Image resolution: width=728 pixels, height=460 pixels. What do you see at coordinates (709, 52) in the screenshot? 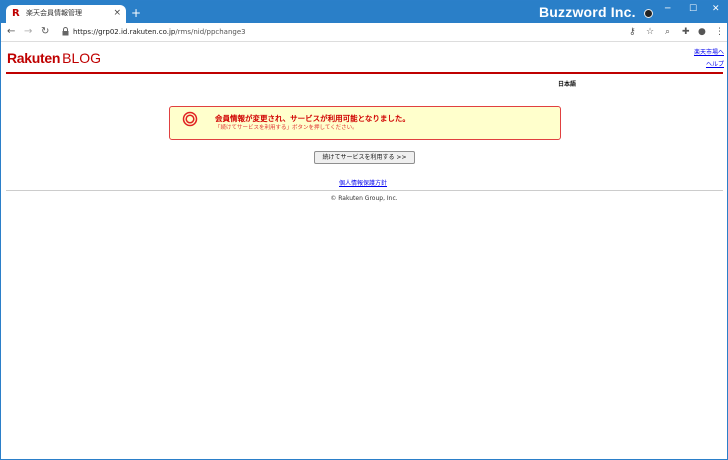
I see `ichiba-link: 楽天市場へ` at bounding box center [709, 52].